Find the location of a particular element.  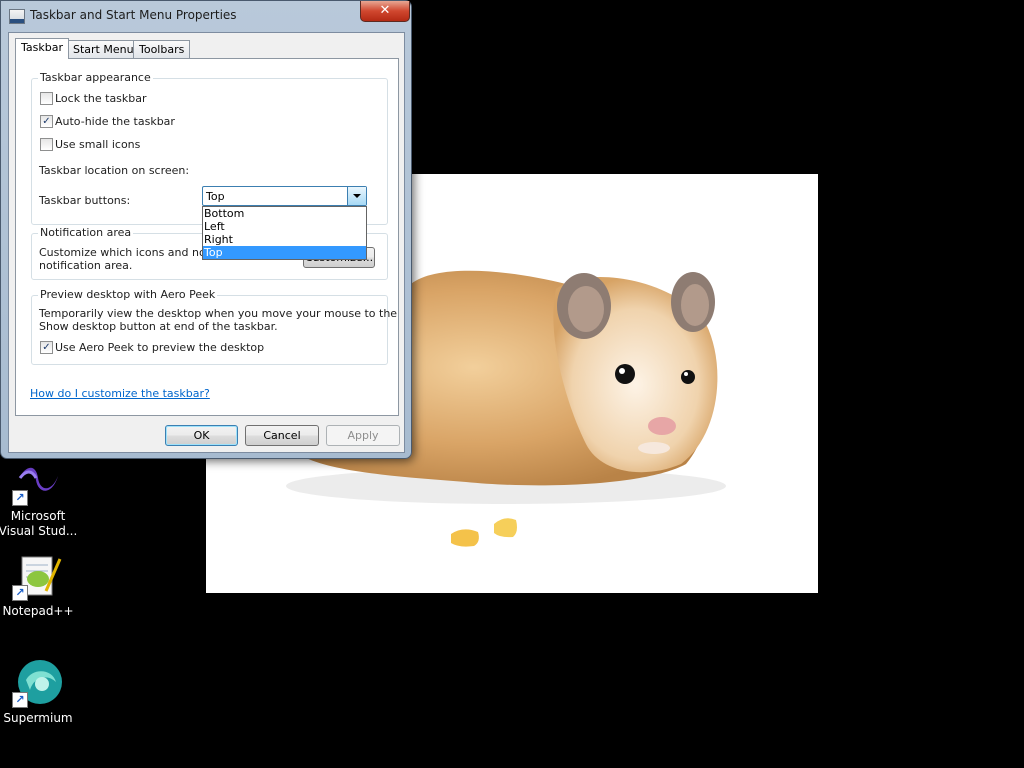

notification-description-line2: notification area. is located at coordinates (86, 265).